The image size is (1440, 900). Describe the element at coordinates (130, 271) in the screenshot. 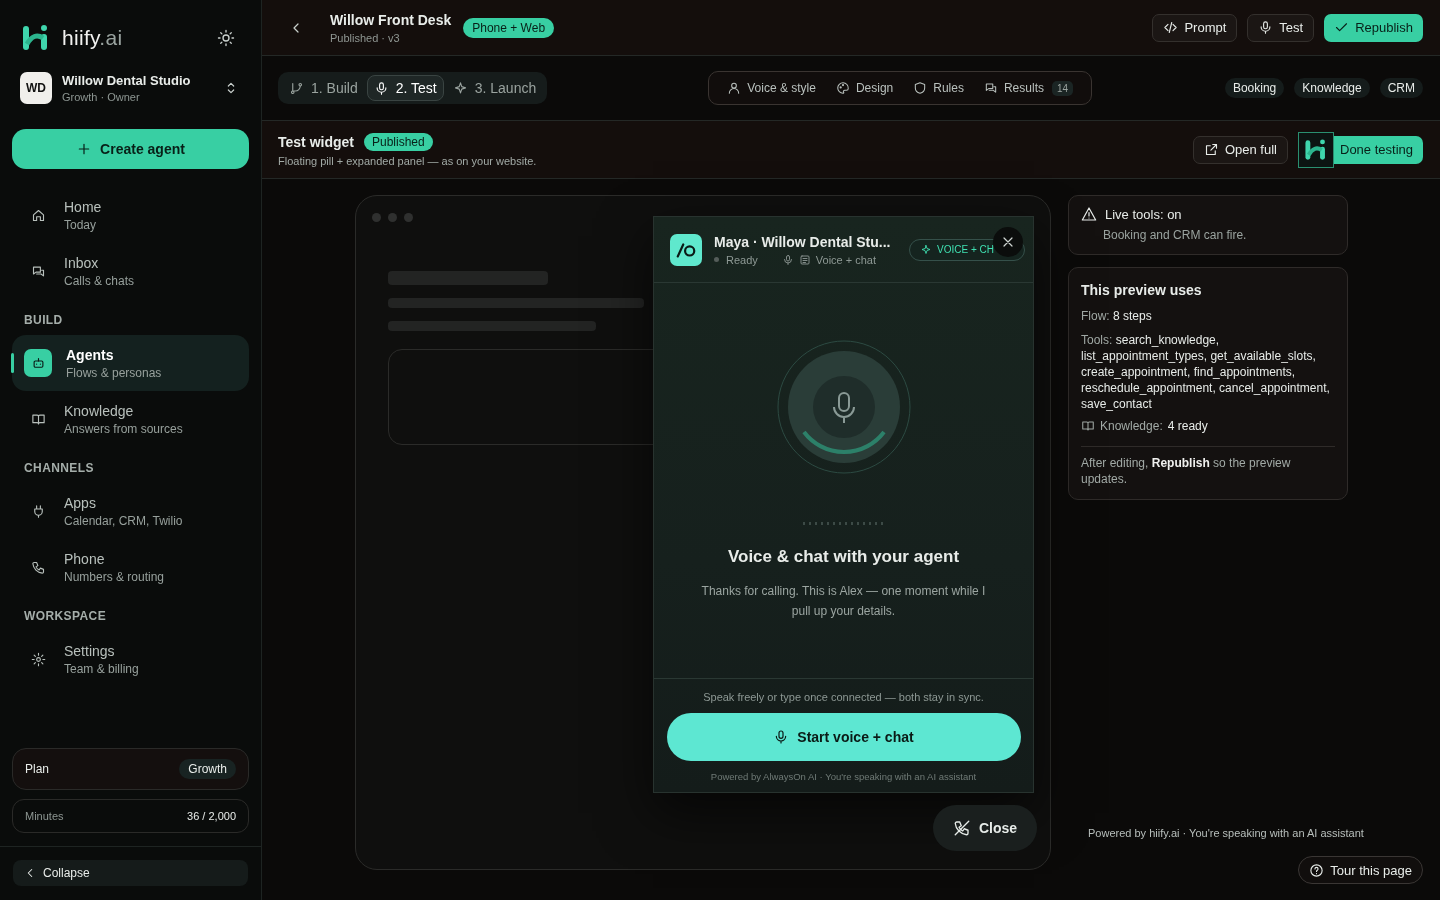

I see `nav-item: Inbox Calls & chats` at that location.